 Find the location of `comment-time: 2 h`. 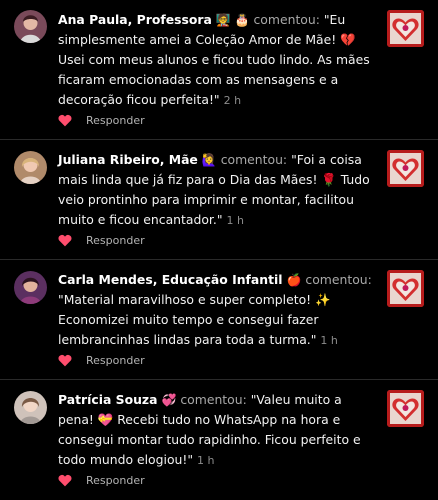

comment-time: 2 h is located at coordinates (232, 100).